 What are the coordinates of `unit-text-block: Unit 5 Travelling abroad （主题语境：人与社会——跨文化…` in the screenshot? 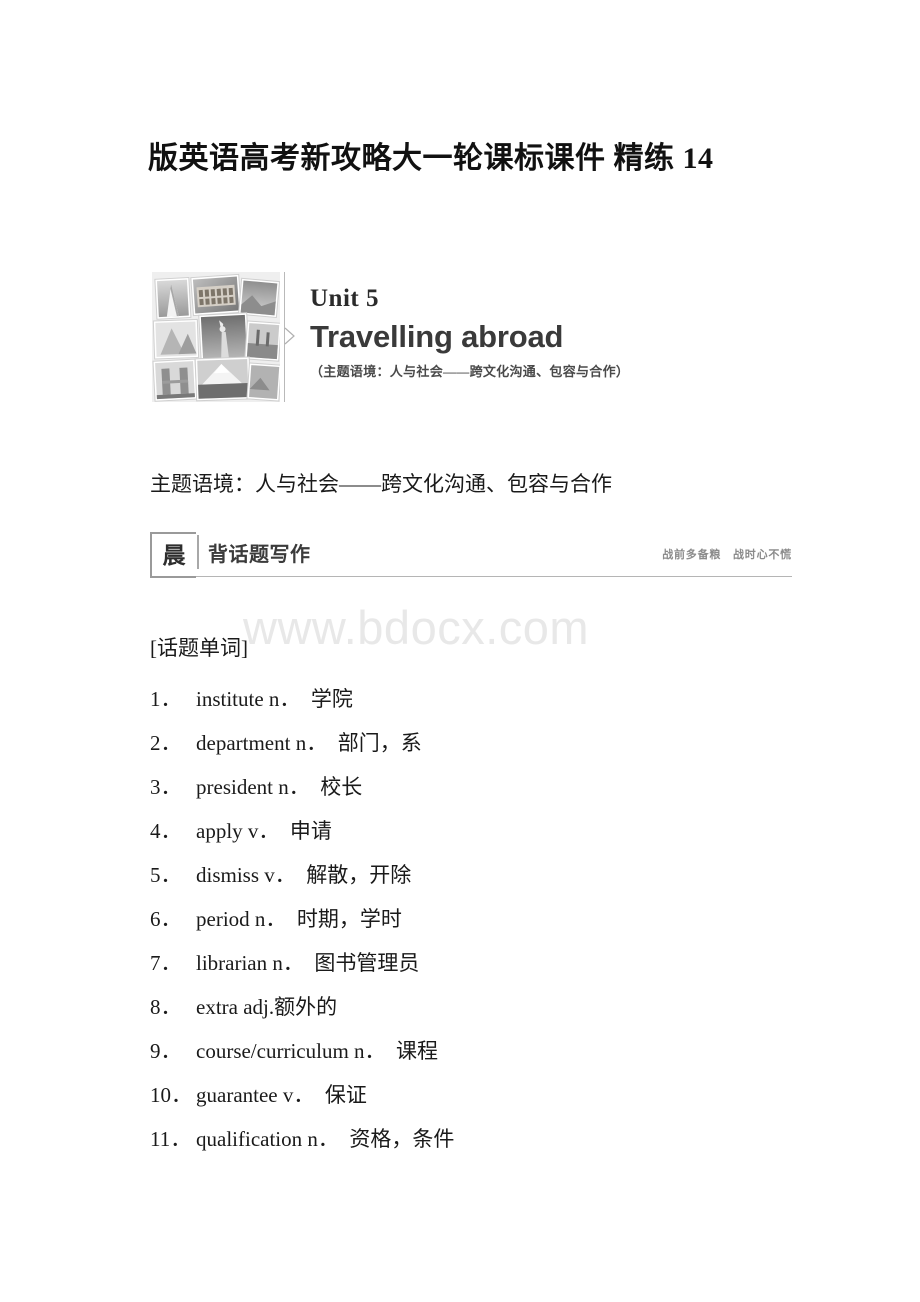 It's located at (490, 333).